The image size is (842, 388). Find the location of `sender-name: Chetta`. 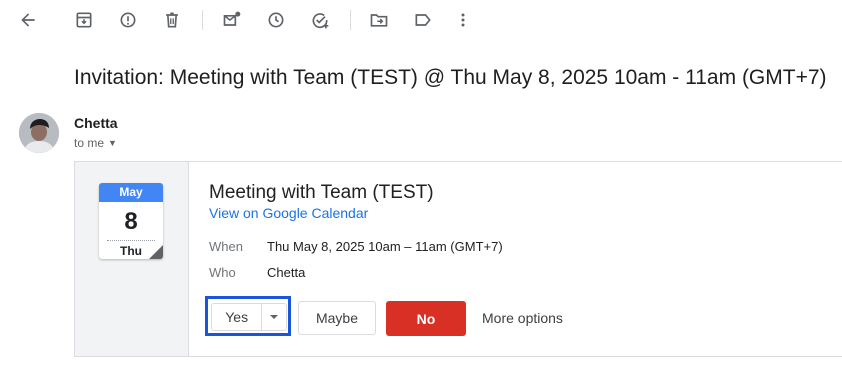

sender-name: Chetta is located at coordinates (96, 123).